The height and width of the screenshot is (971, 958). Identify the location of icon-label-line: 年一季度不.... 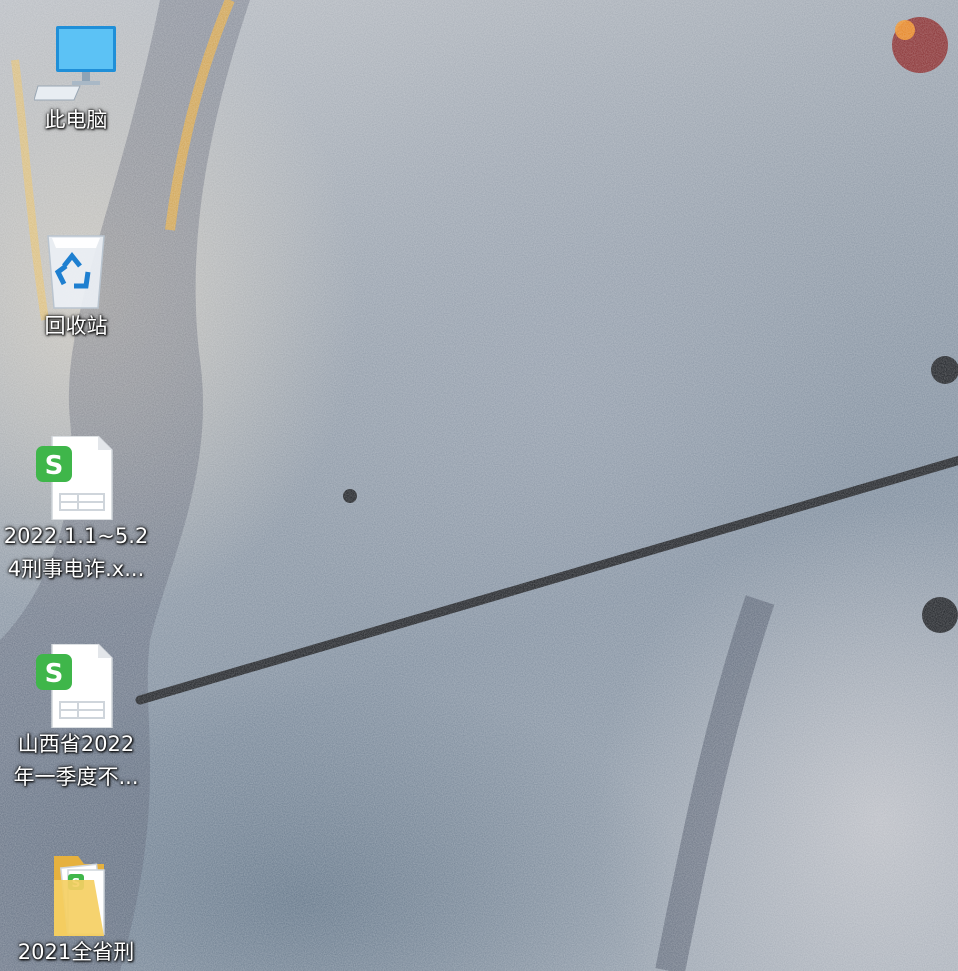
(76, 777).